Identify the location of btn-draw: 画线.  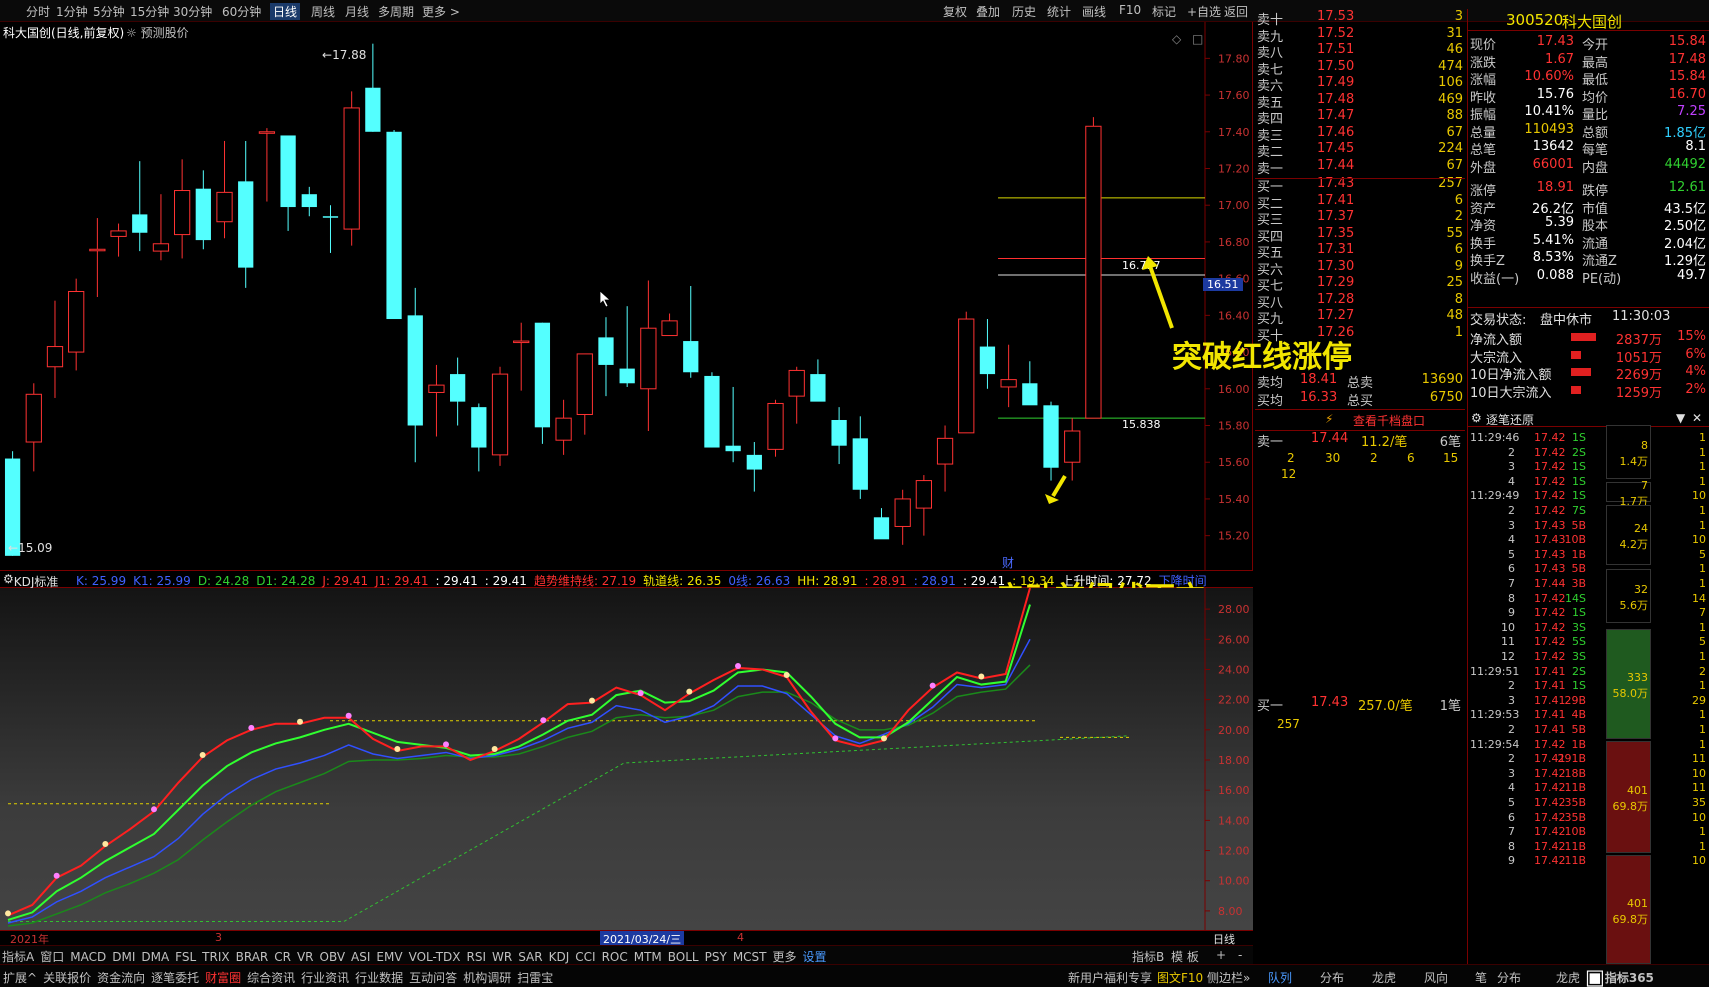
(1094, 11).